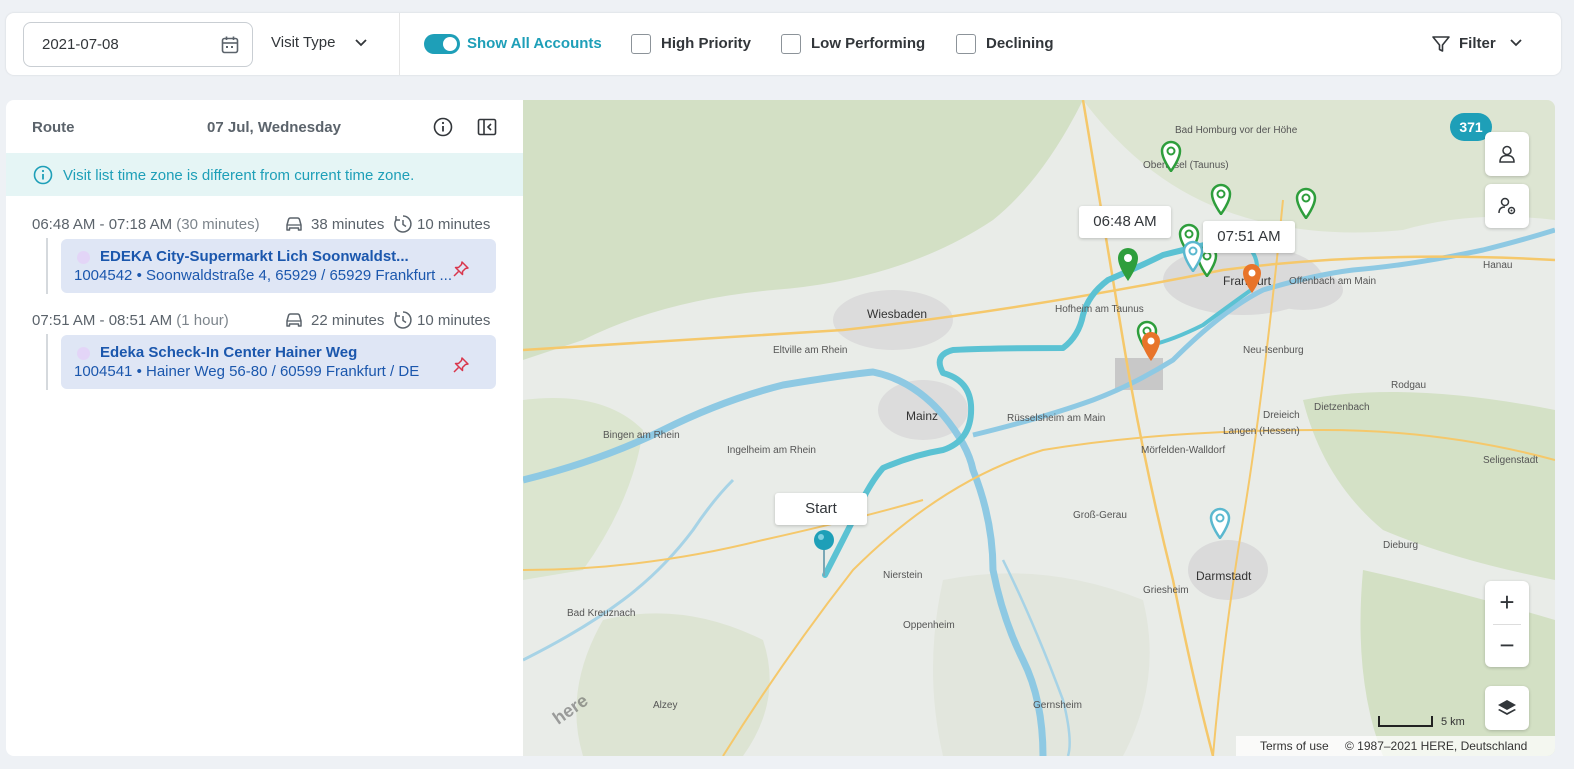 This screenshot has height=769, width=1574. Describe the element at coordinates (102, 224) in the screenshot. I see `visit-time-range: 06:48 AM - 07:18 AM` at that location.